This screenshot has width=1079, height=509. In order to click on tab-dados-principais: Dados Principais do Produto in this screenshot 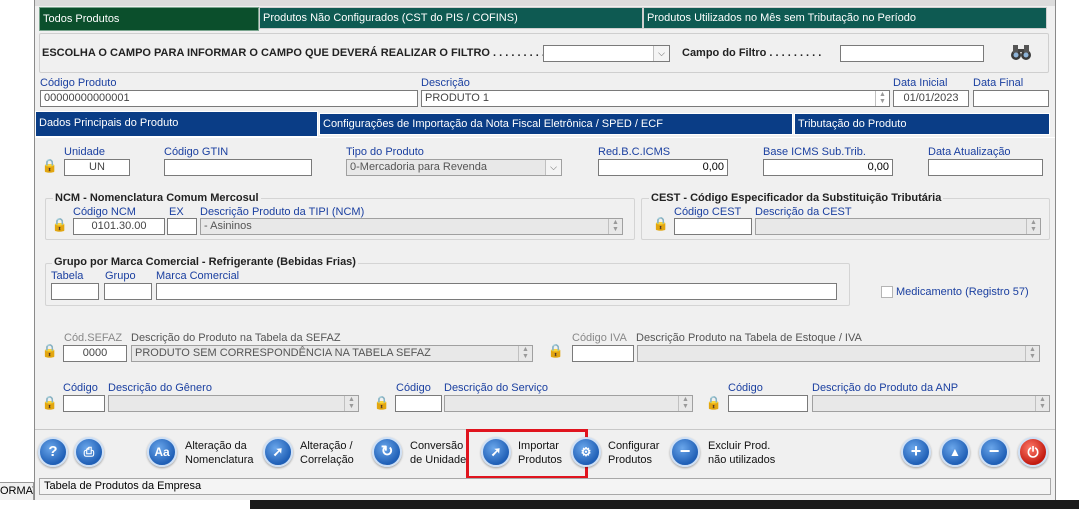, I will do `click(176, 124)`.